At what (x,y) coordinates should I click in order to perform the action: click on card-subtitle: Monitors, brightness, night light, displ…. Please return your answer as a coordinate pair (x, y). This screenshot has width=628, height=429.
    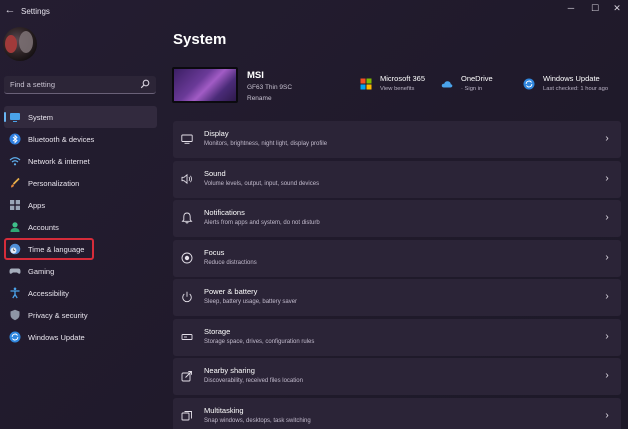
    Looking at the image, I should click on (266, 144).